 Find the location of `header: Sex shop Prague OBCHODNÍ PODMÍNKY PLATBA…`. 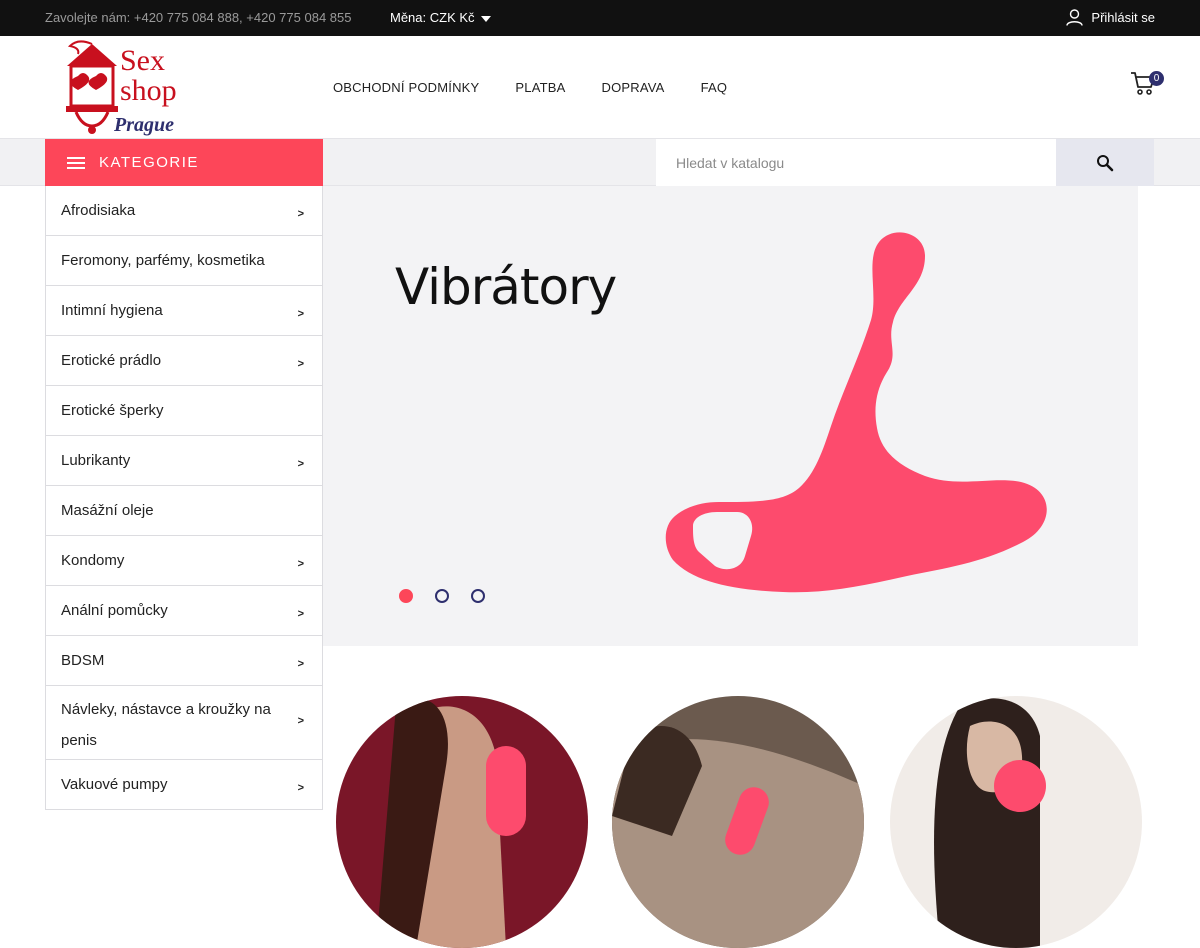

header: Sex shop Prague OBCHODNÍ PODMÍNKY PLATBA… is located at coordinates (600, 87).